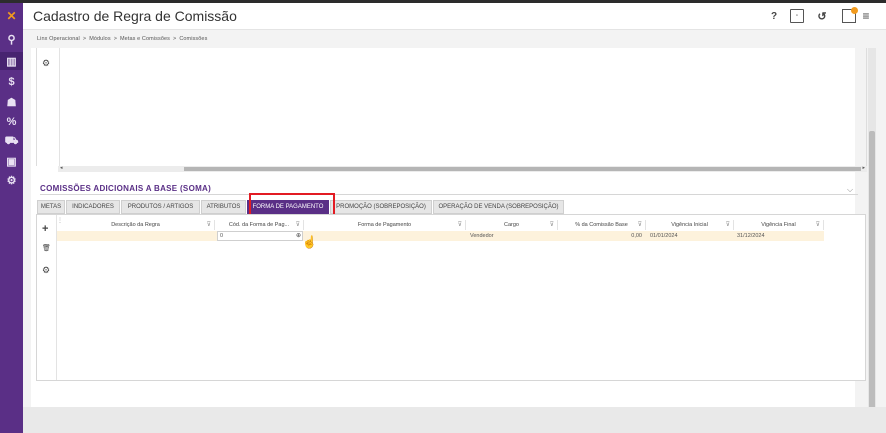  I want to click on undo-icon: ↺, so click(822, 16).